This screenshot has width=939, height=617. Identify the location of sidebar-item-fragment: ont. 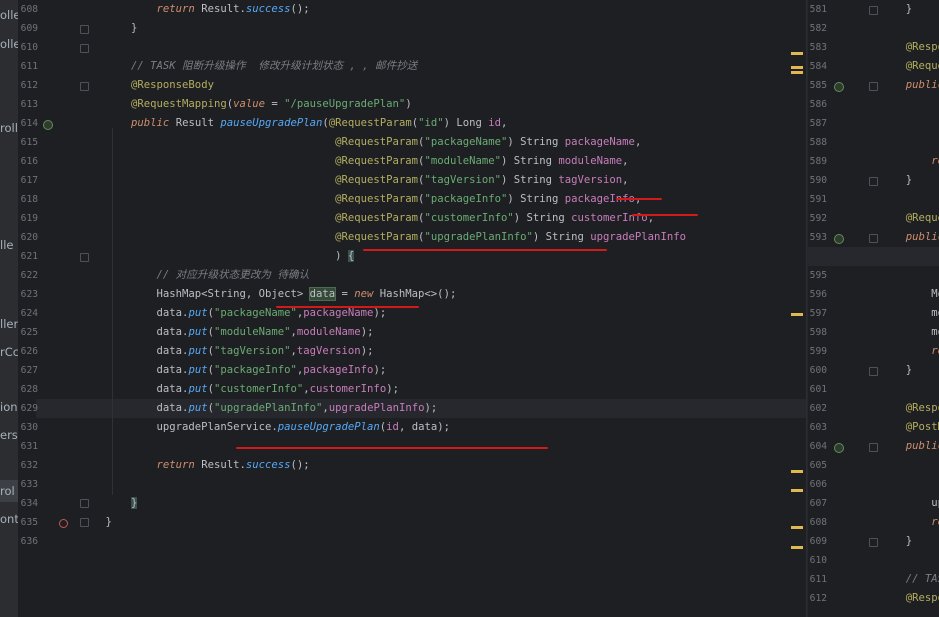
(9, 519).